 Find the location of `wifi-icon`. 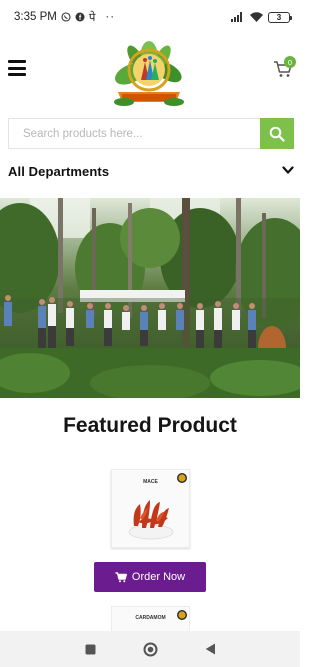

wifi-icon is located at coordinates (256, 17).